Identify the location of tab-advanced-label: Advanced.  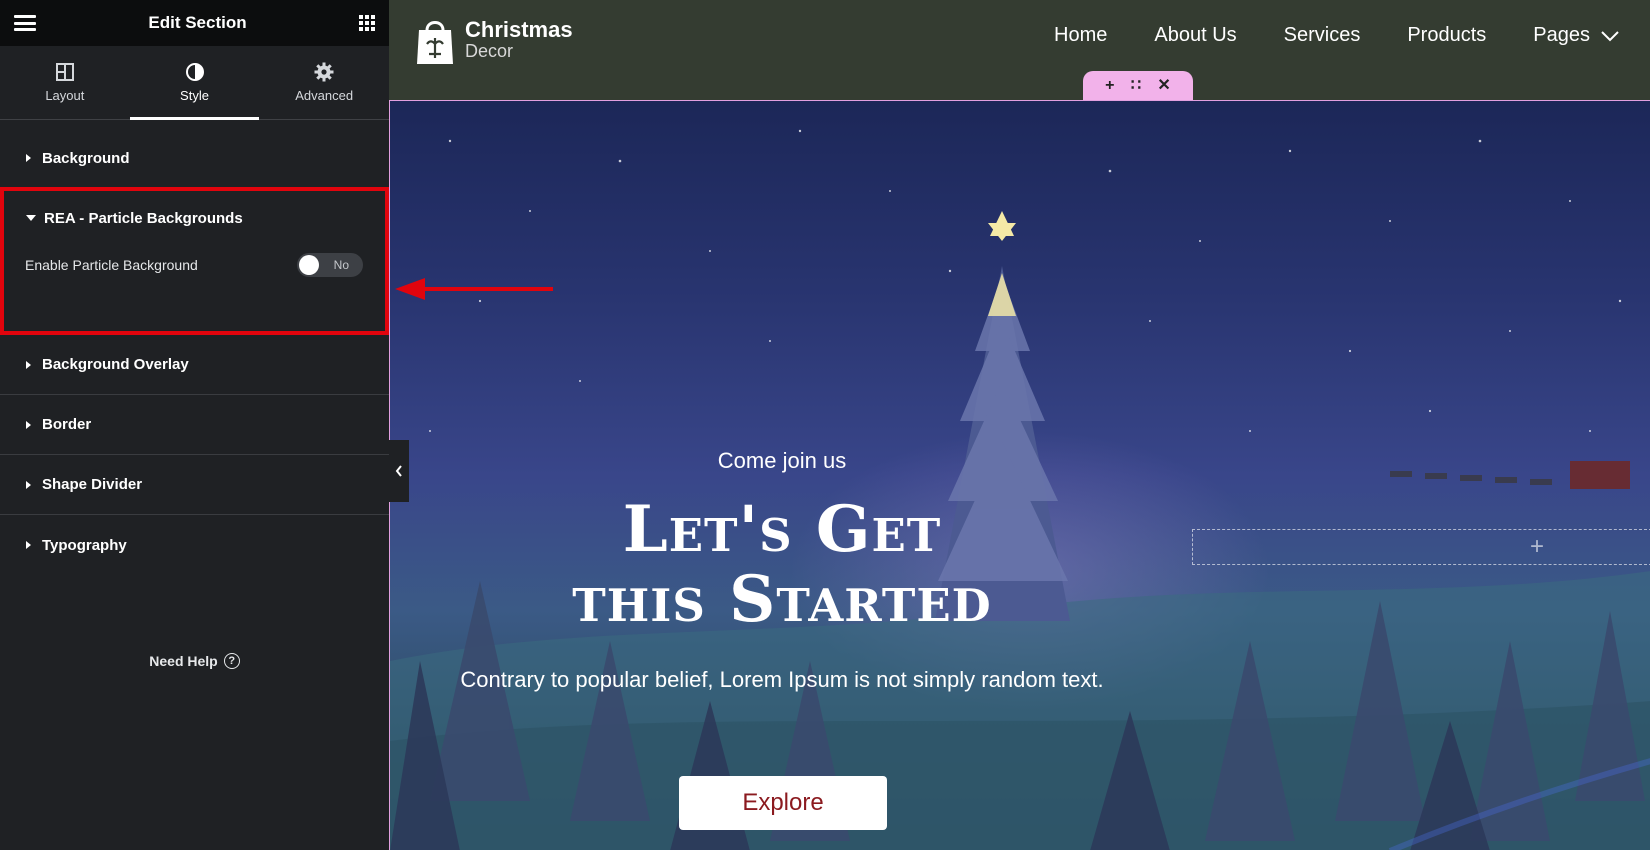
(324, 95).